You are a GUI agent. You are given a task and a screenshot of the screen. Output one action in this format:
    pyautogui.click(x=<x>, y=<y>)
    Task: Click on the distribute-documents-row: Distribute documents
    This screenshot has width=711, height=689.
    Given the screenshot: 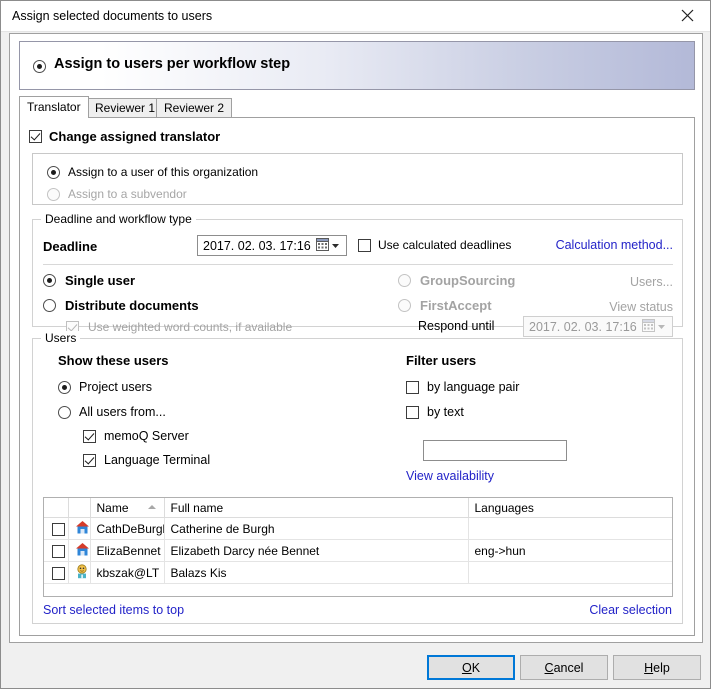 What is the action you would take?
    pyautogui.click(x=121, y=305)
    